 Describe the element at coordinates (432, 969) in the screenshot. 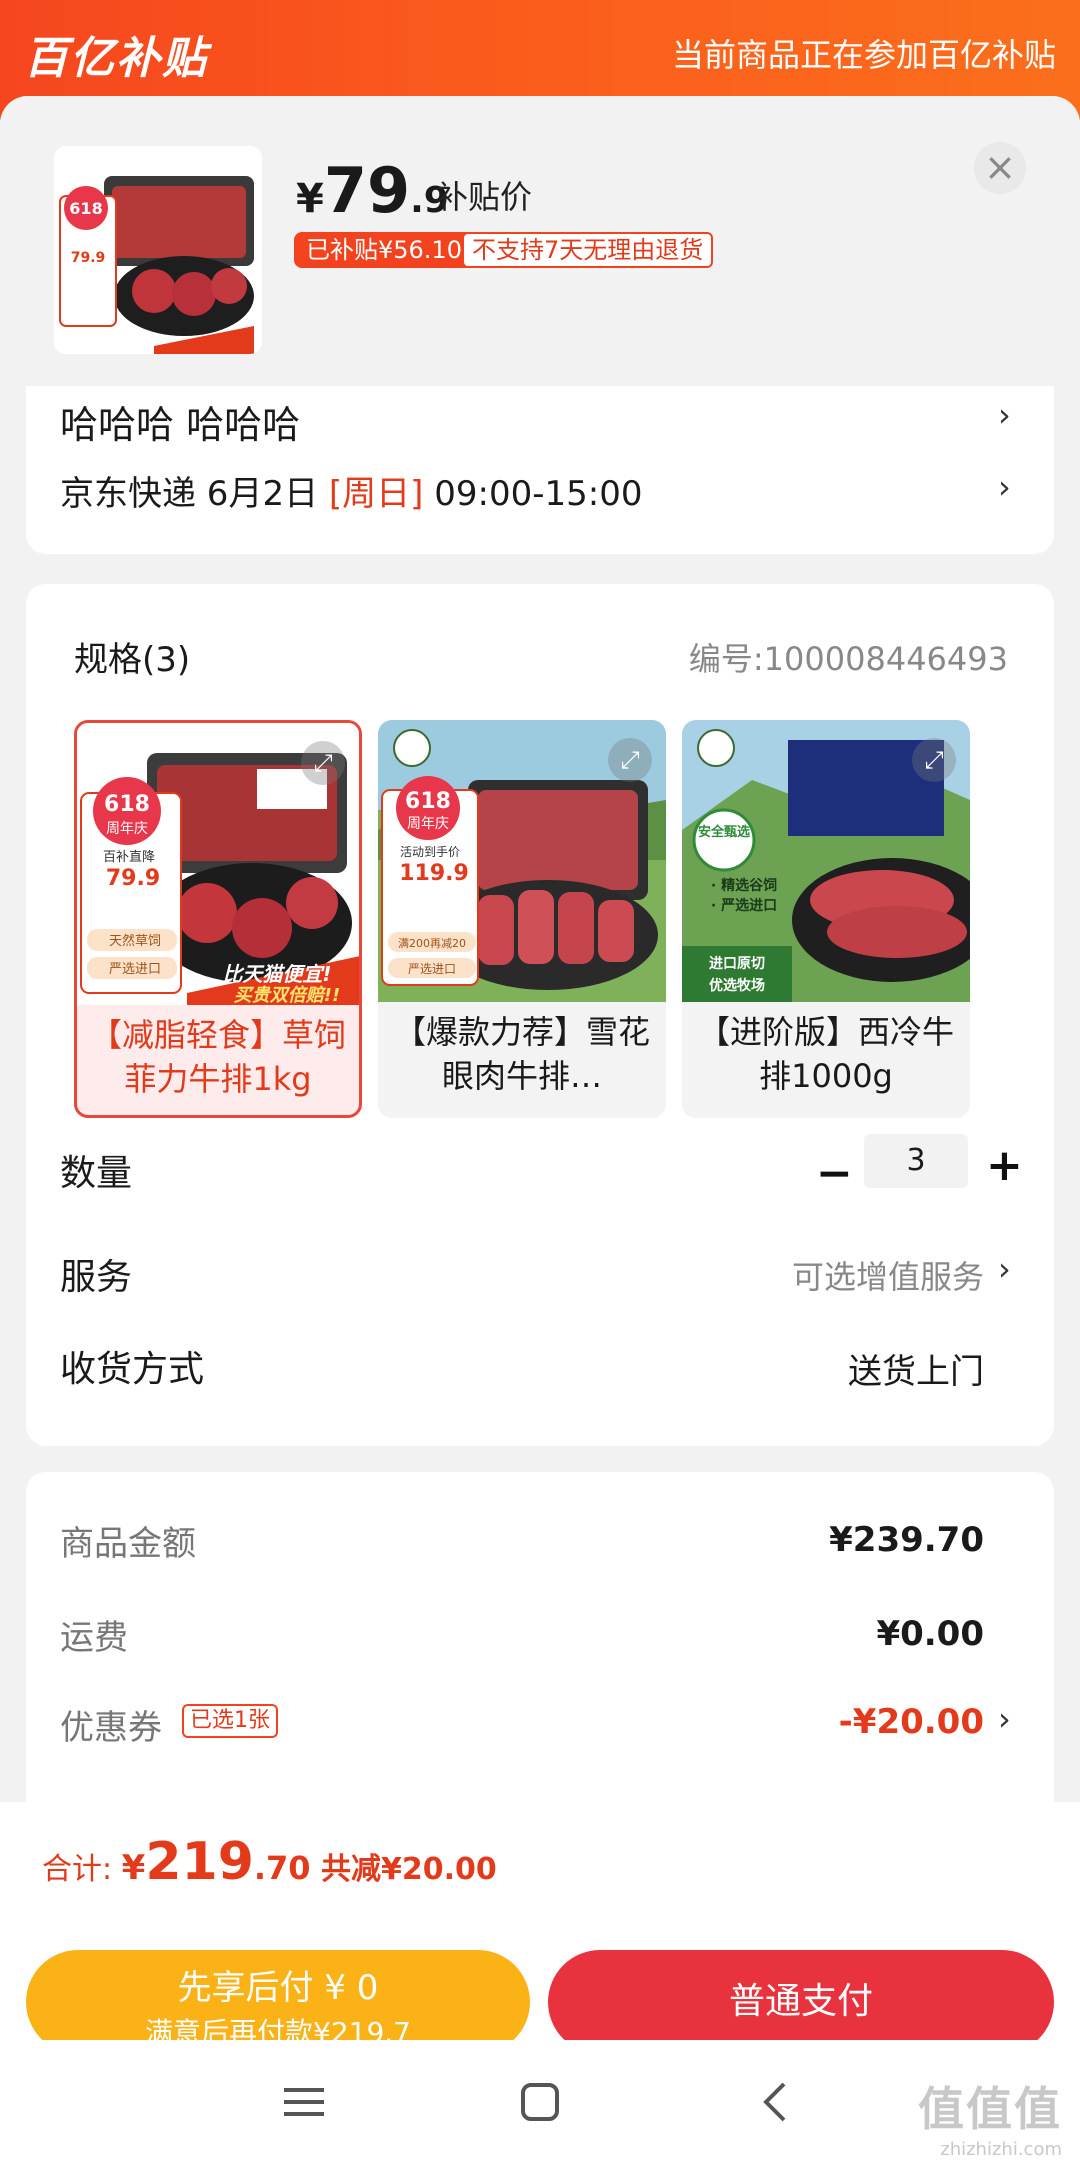

I see `sku2-tag-import: 严选进口` at that location.